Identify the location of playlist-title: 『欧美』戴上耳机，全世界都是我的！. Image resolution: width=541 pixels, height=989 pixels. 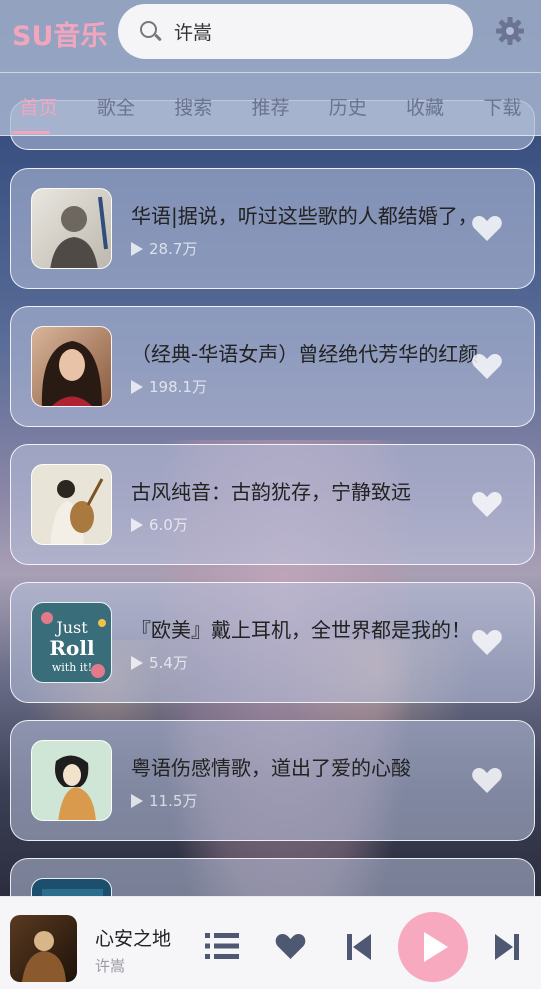
(301, 630).